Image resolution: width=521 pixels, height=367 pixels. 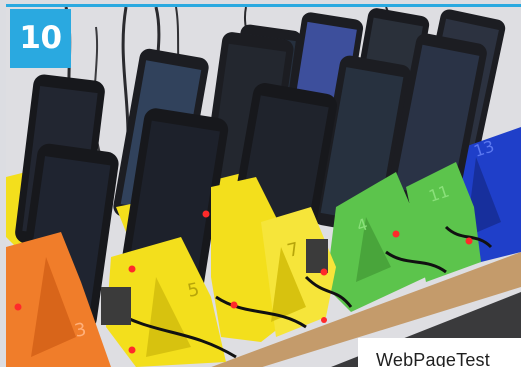 I want to click on figure-number-badge: 10, so click(x=40, y=38).